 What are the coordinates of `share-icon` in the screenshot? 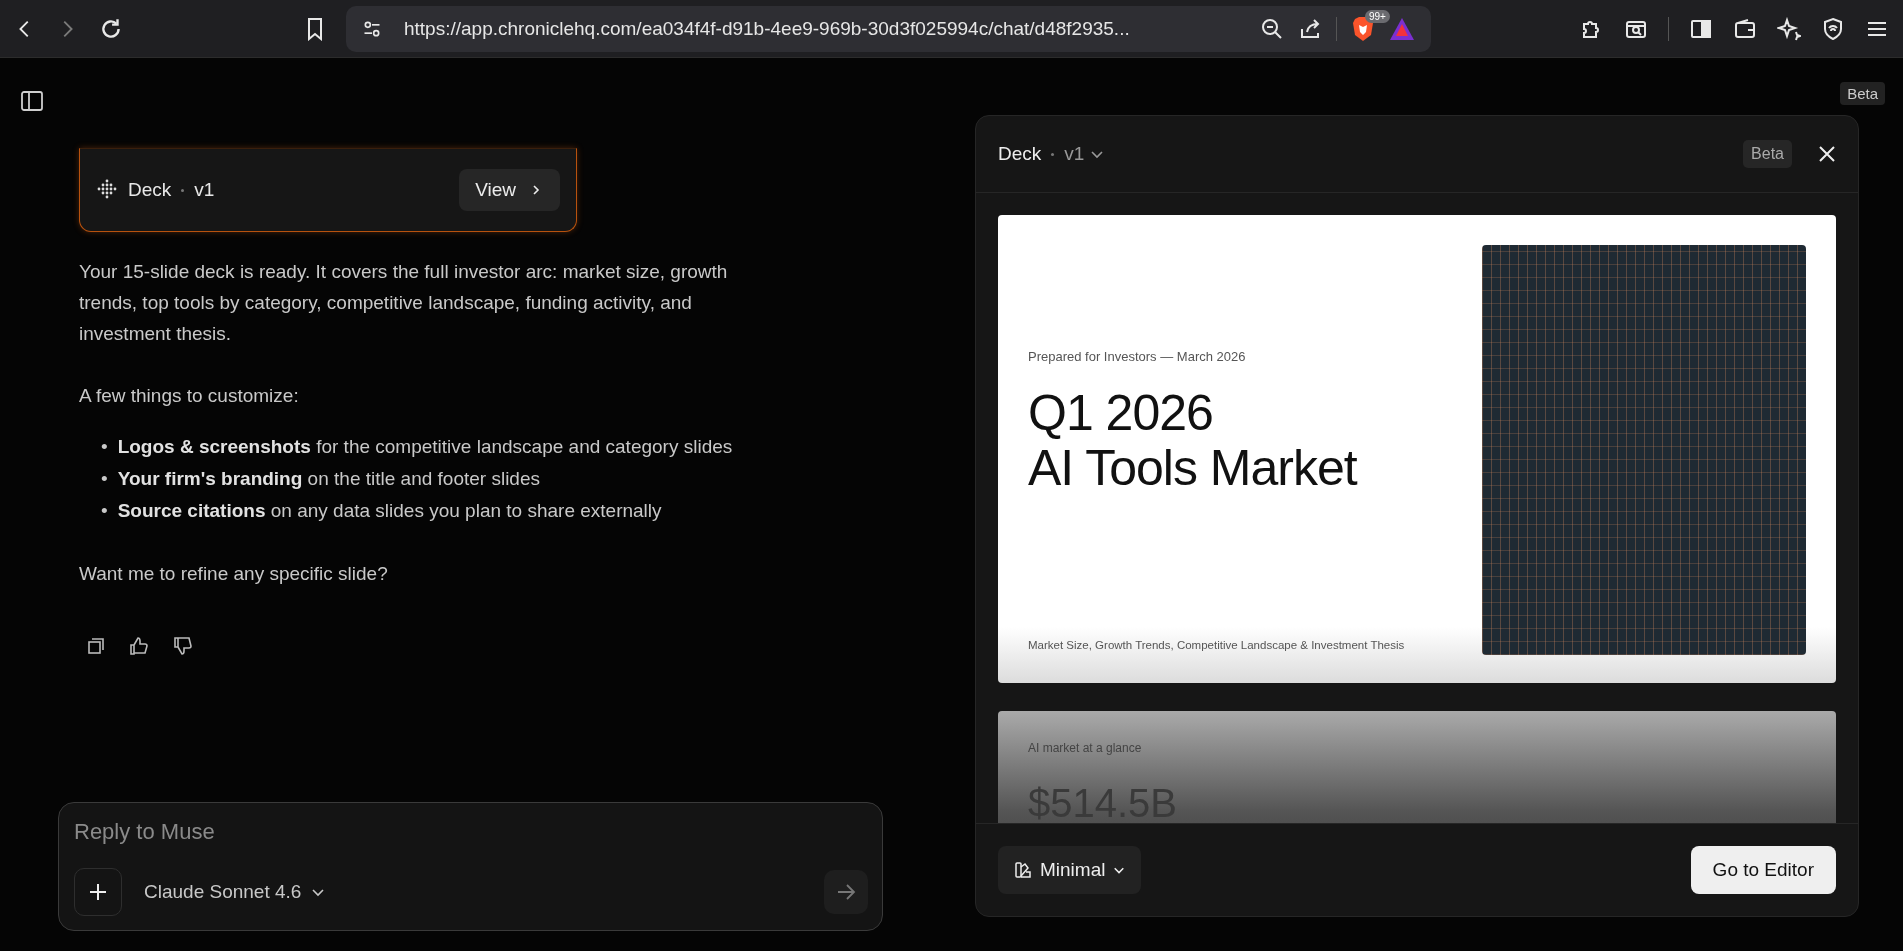 It's located at (1310, 28).